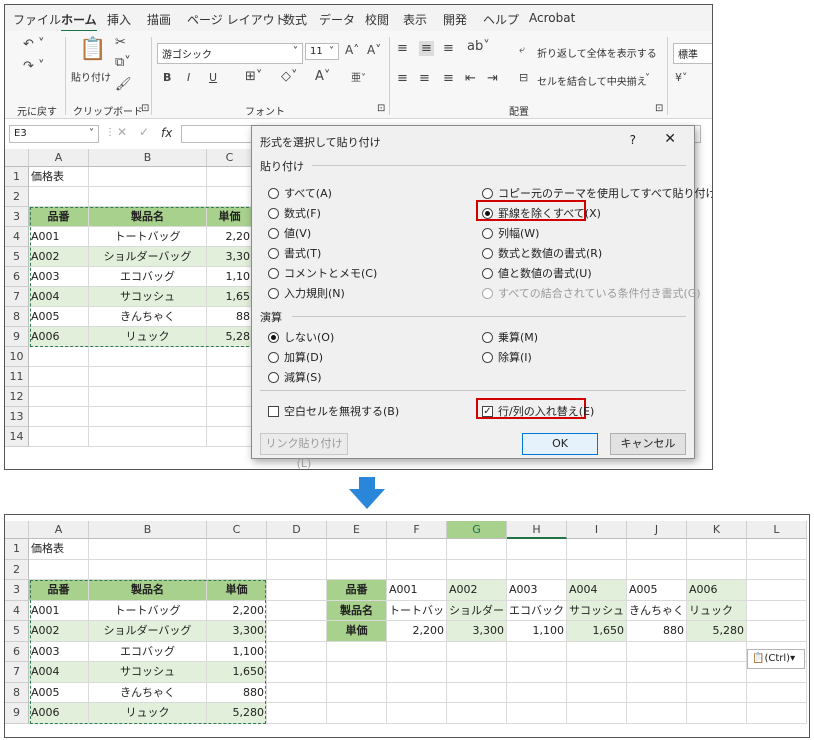  What do you see at coordinates (17, 692) in the screenshot?
I see `row-header: 8` at bounding box center [17, 692].